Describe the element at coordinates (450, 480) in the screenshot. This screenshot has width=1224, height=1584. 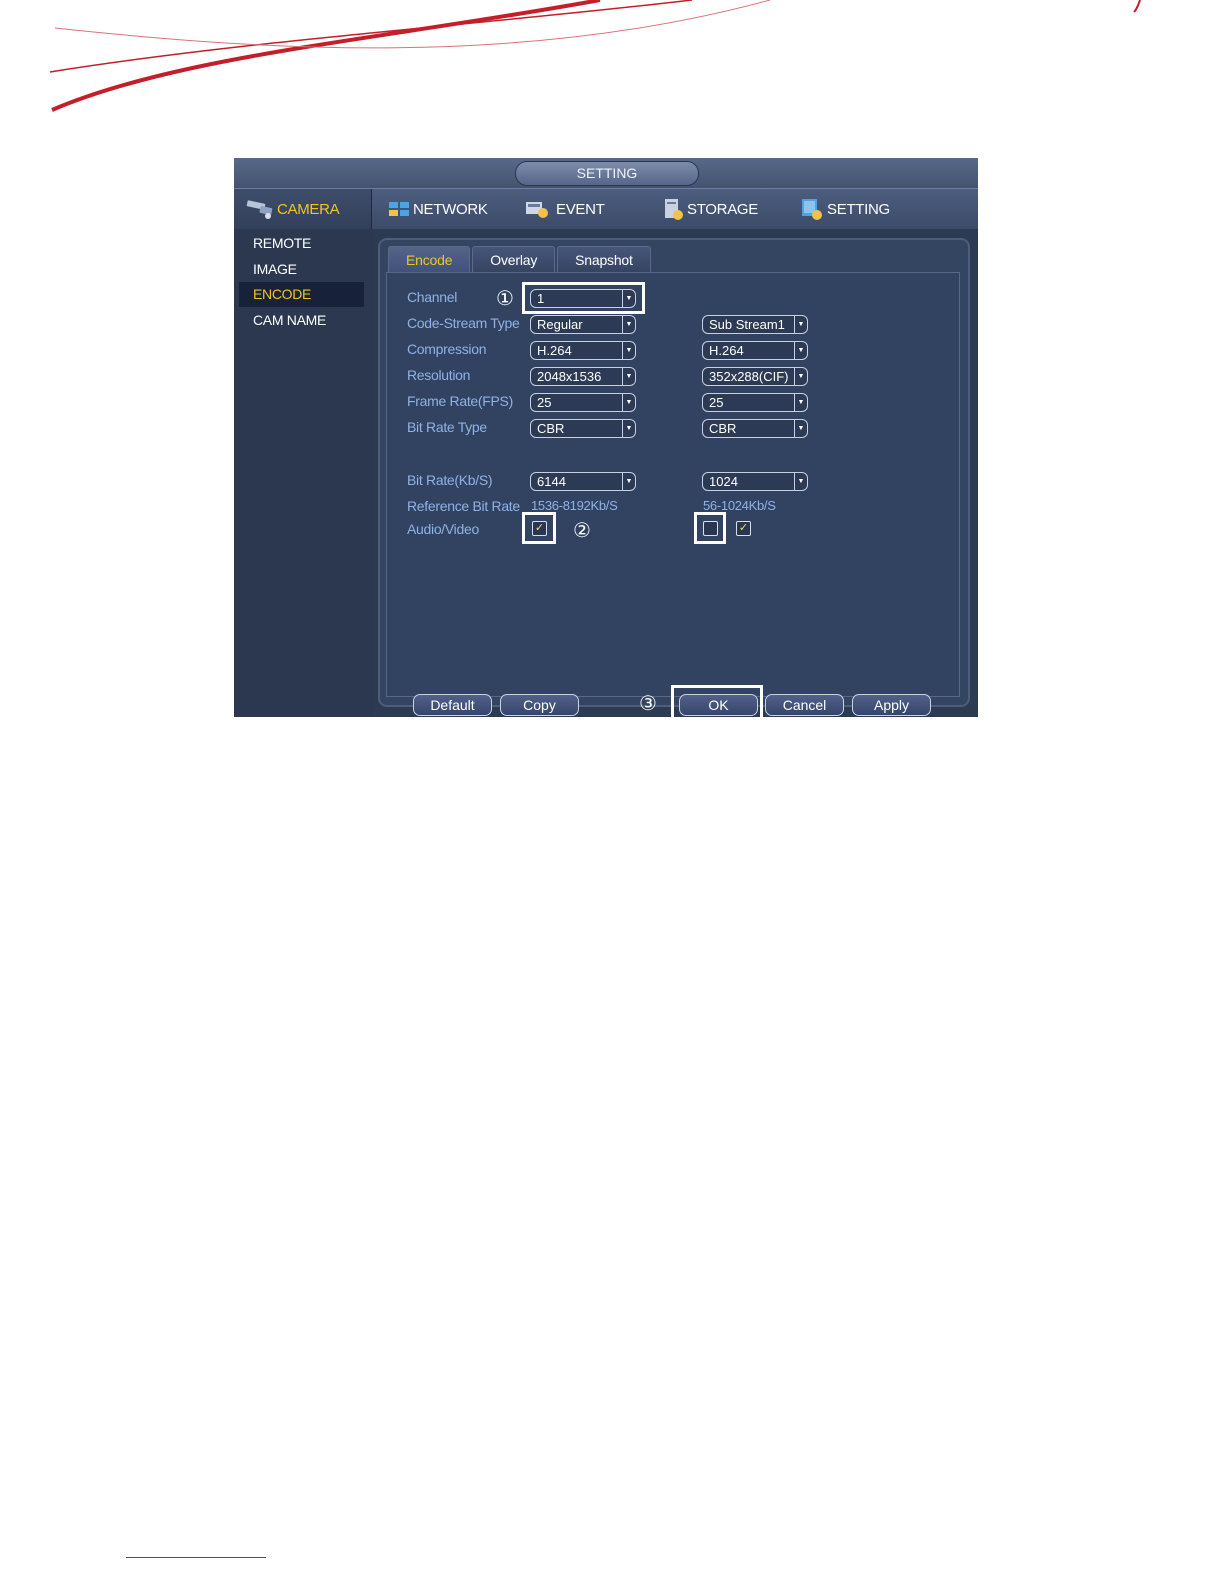
I see `bit-rate-label: Bit Rate(Kb/S)` at that location.